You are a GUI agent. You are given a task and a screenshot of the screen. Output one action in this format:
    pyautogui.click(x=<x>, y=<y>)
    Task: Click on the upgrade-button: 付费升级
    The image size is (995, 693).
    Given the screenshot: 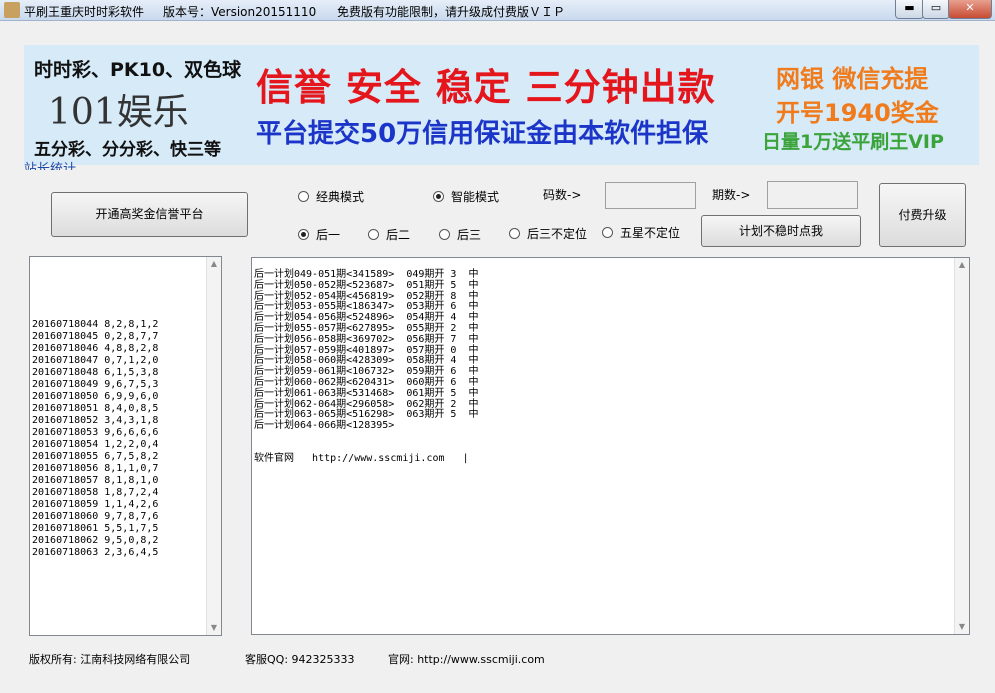 What is the action you would take?
    pyautogui.click(x=922, y=215)
    